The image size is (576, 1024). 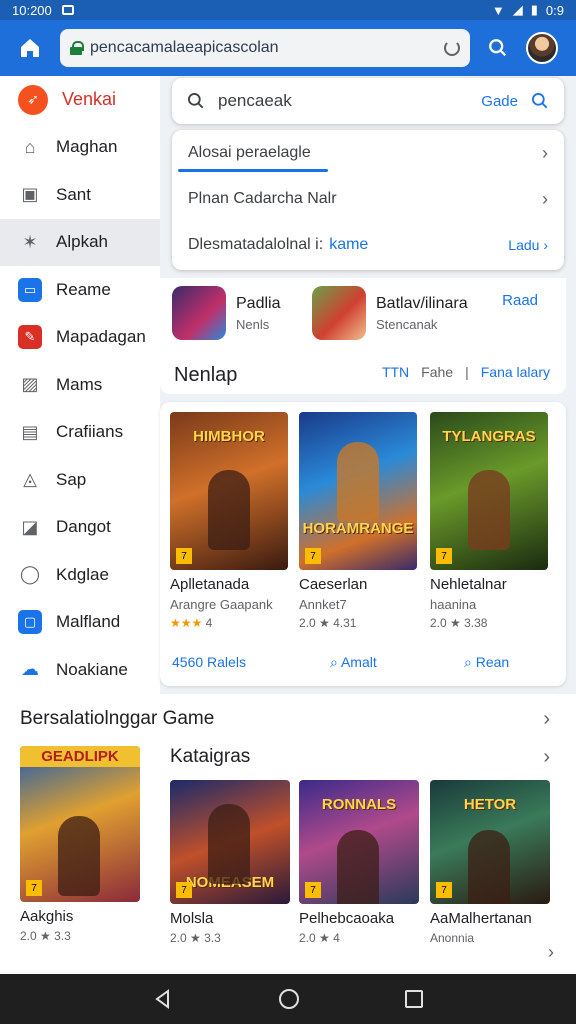 I want to click on game-name: Caeserlan, so click(x=333, y=584).